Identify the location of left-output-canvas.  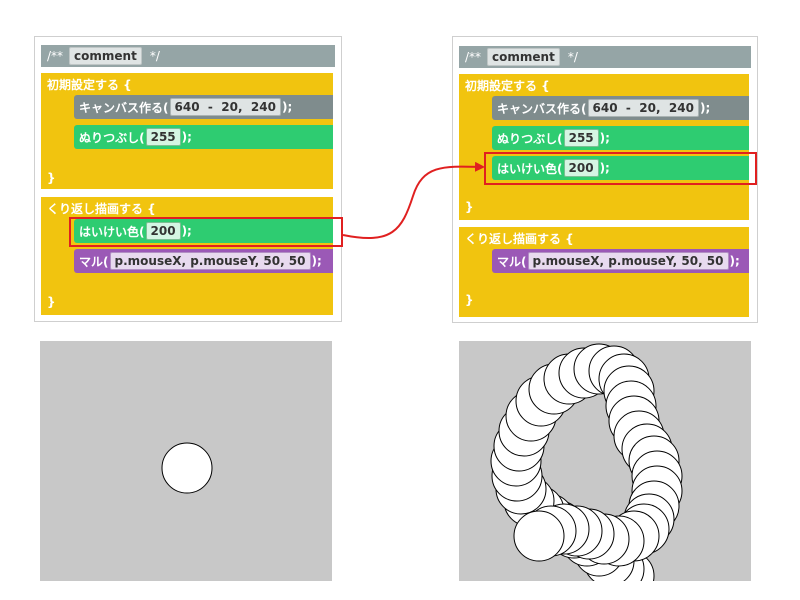
(186, 461).